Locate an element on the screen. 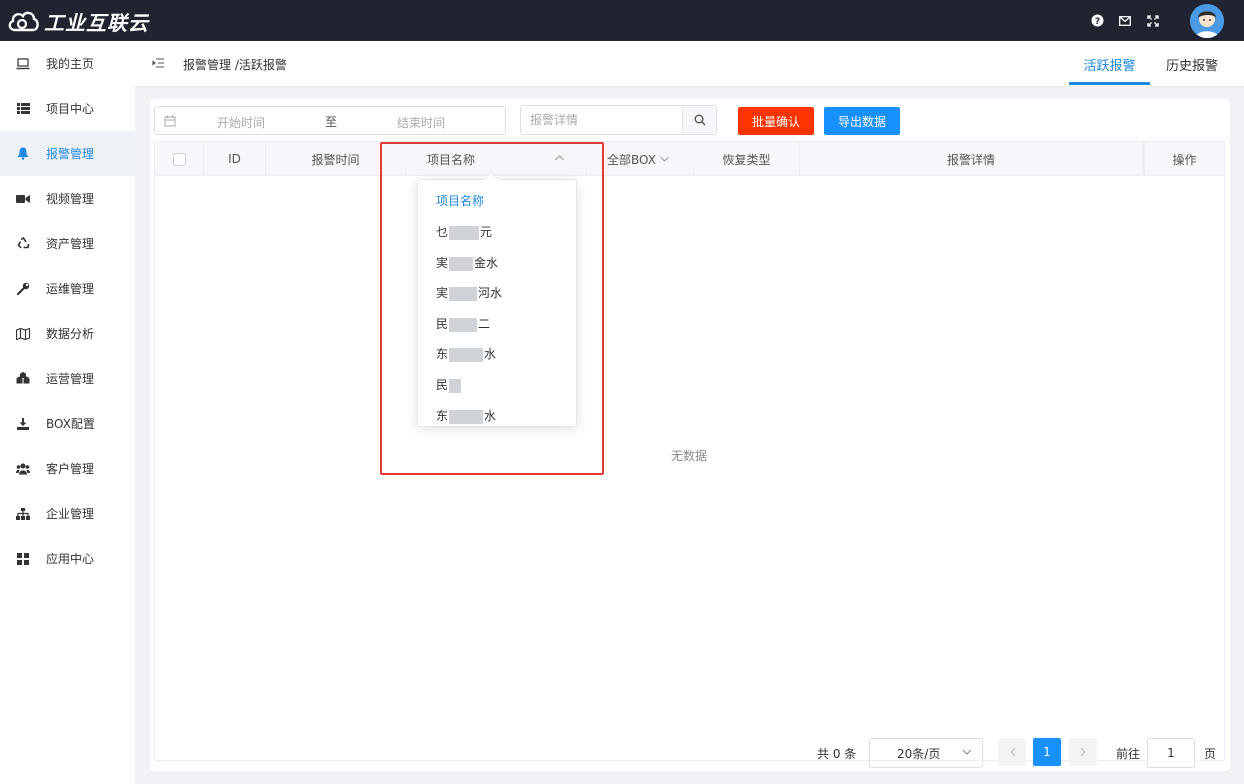  sidebar-item-label: 报警管理 is located at coordinates (70, 154).